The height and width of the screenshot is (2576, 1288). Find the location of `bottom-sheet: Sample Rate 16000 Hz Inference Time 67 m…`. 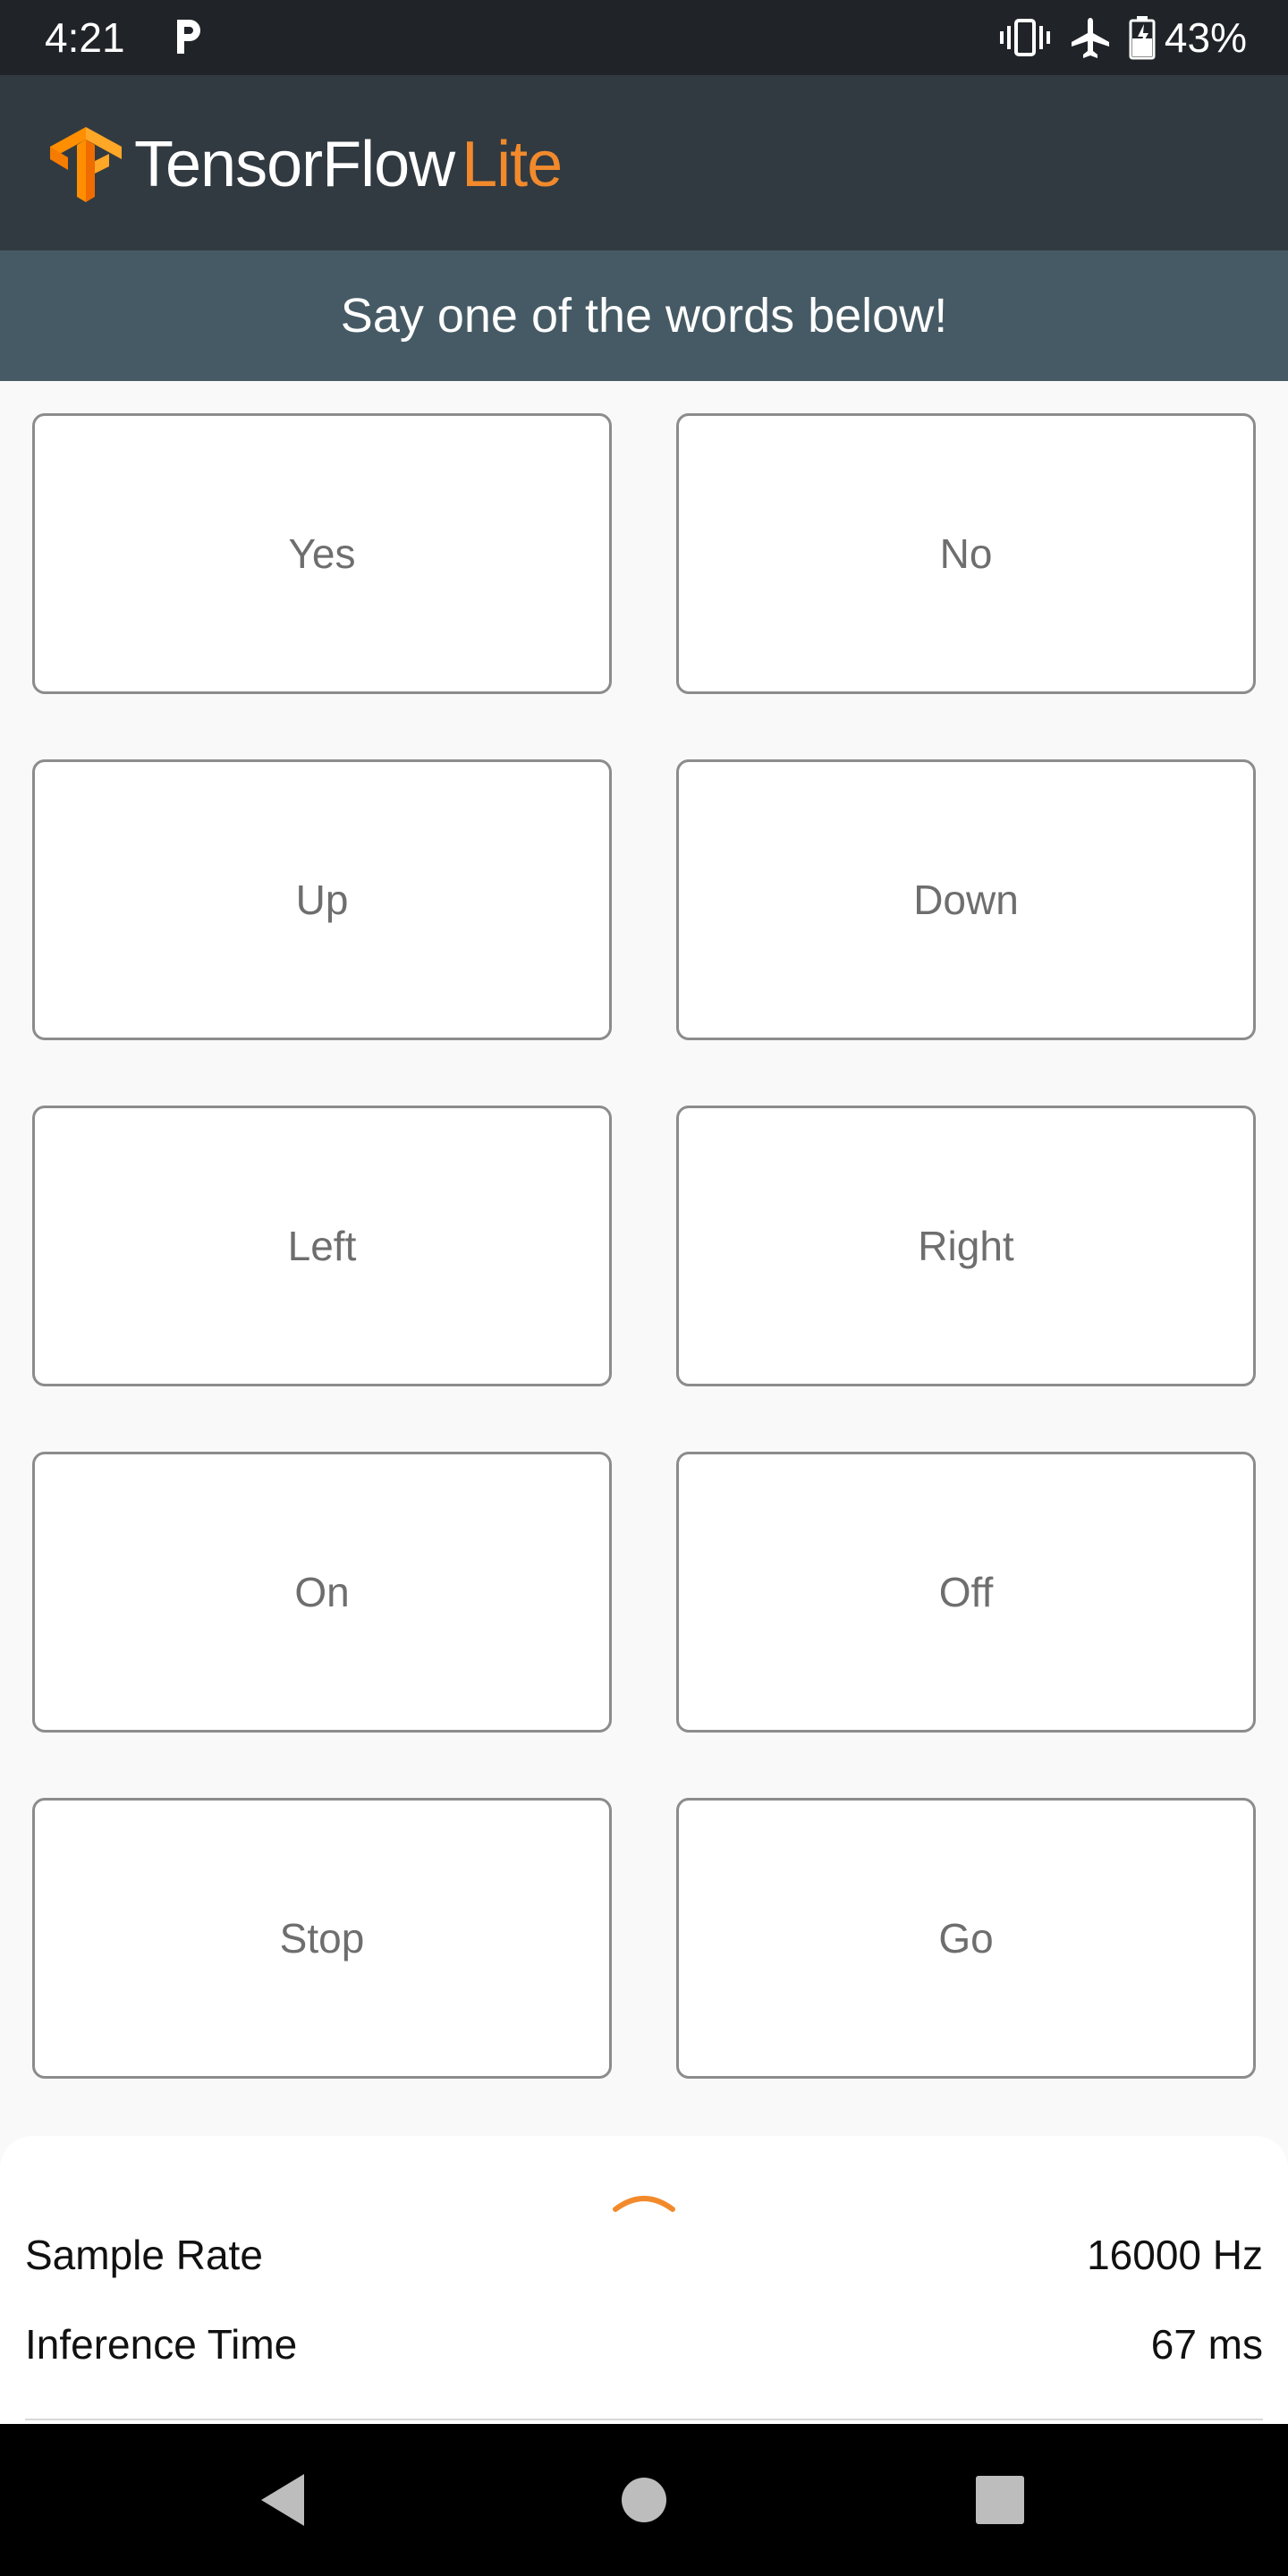

bottom-sheet: Sample Rate 16000 Hz Inference Time 67 m… is located at coordinates (644, 2280).